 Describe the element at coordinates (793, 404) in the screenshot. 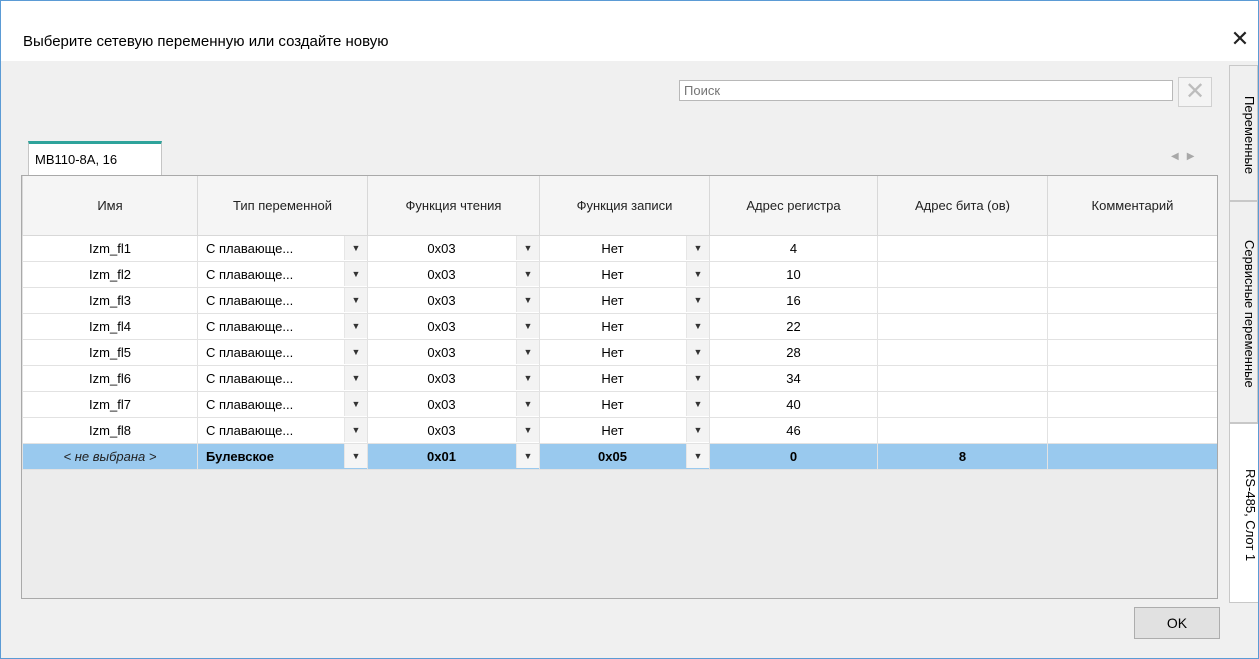

I see `cell-address: 40` at that location.